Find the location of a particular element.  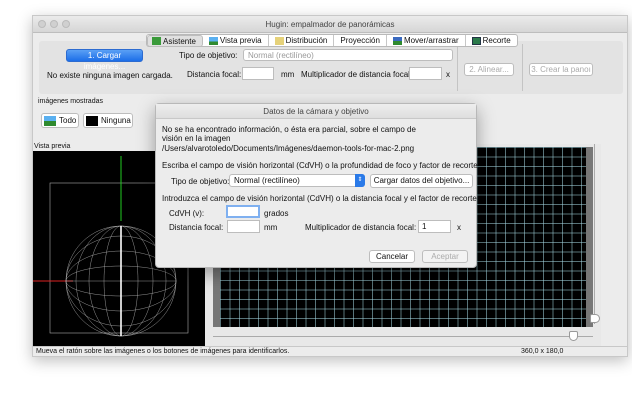

accept-button: Aceptar is located at coordinates (445, 256).